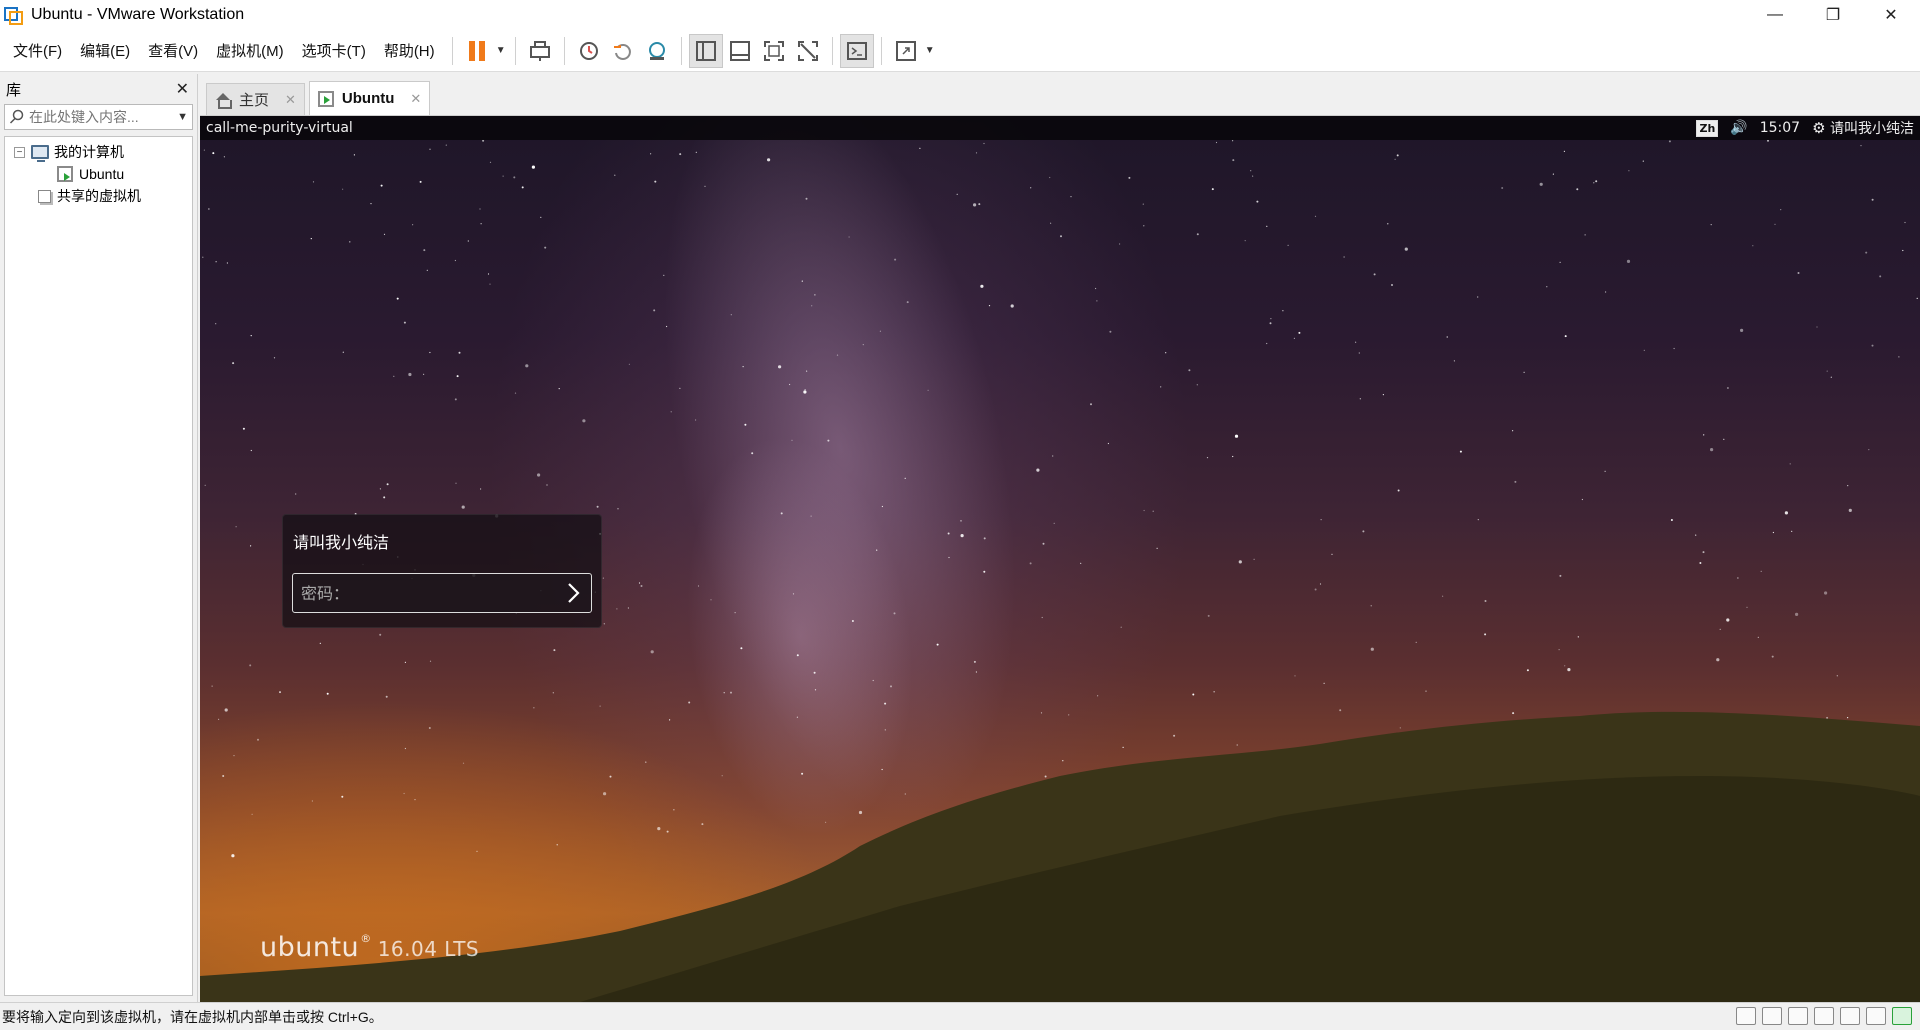  Describe the element at coordinates (89, 152) in the screenshot. I see `tree-item-label: 我的计算机` at that location.